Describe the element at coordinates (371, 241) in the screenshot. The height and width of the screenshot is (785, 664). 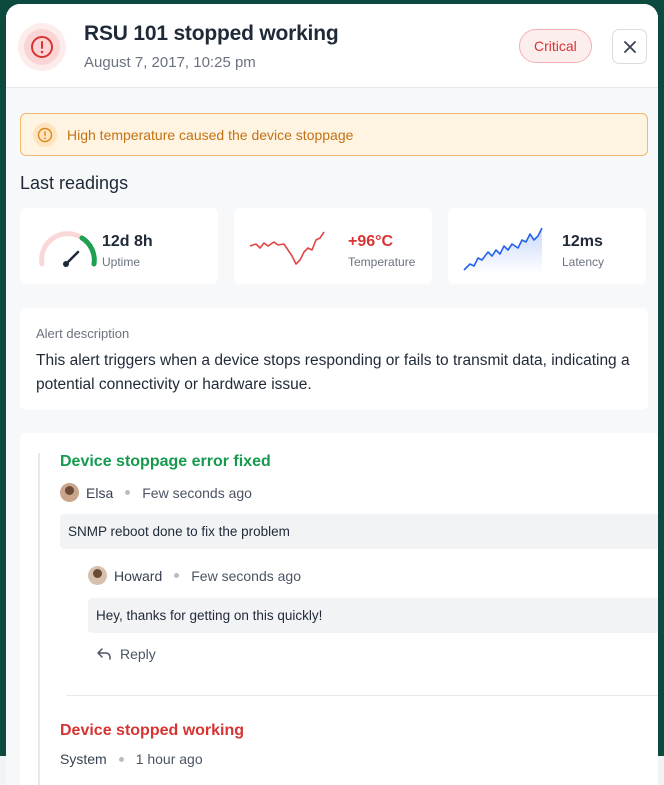
I see `temperature-value: +96°C` at that location.